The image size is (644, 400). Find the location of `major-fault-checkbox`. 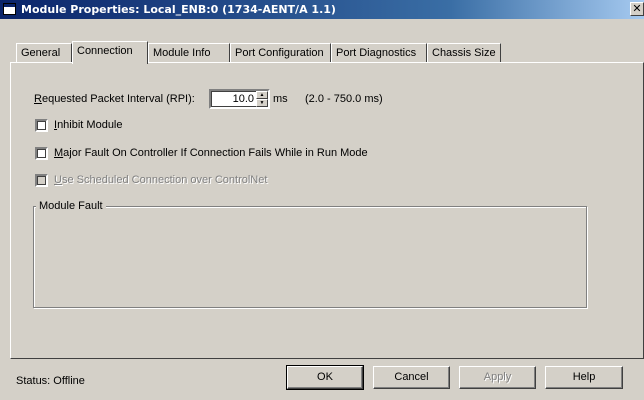

major-fault-checkbox is located at coordinates (41, 153).